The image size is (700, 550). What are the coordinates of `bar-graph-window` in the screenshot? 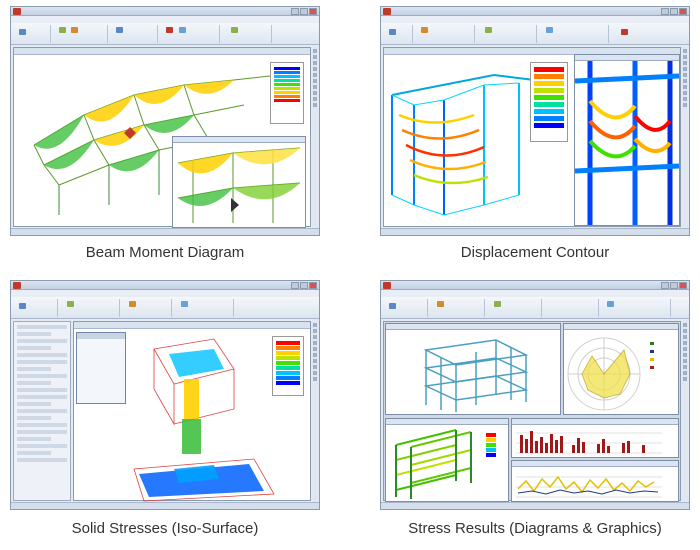 It's located at (595, 438).